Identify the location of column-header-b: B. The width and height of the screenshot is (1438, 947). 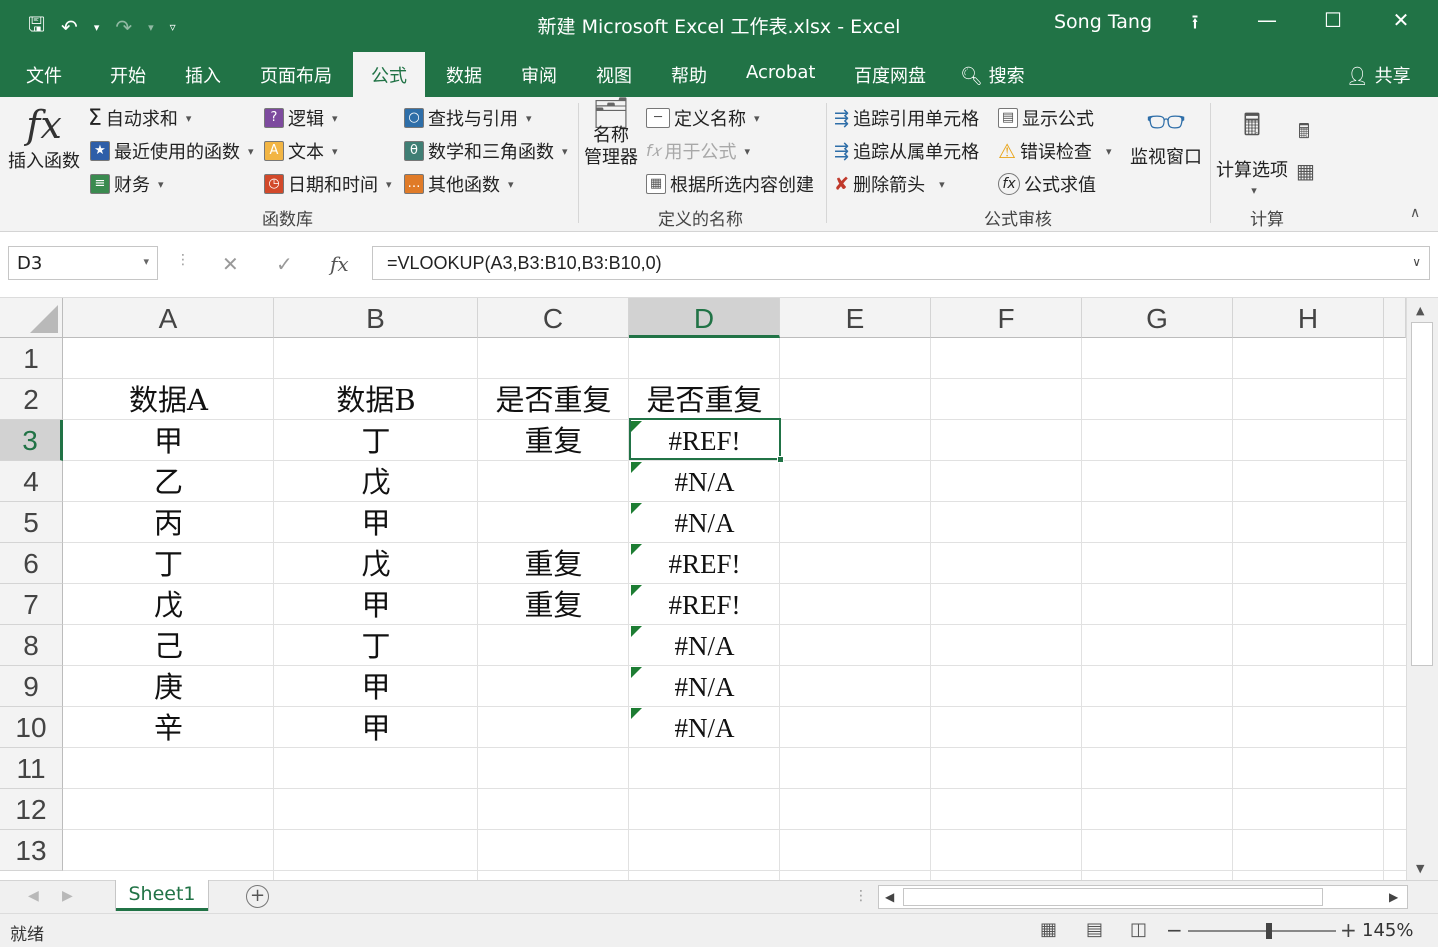
(376, 318).